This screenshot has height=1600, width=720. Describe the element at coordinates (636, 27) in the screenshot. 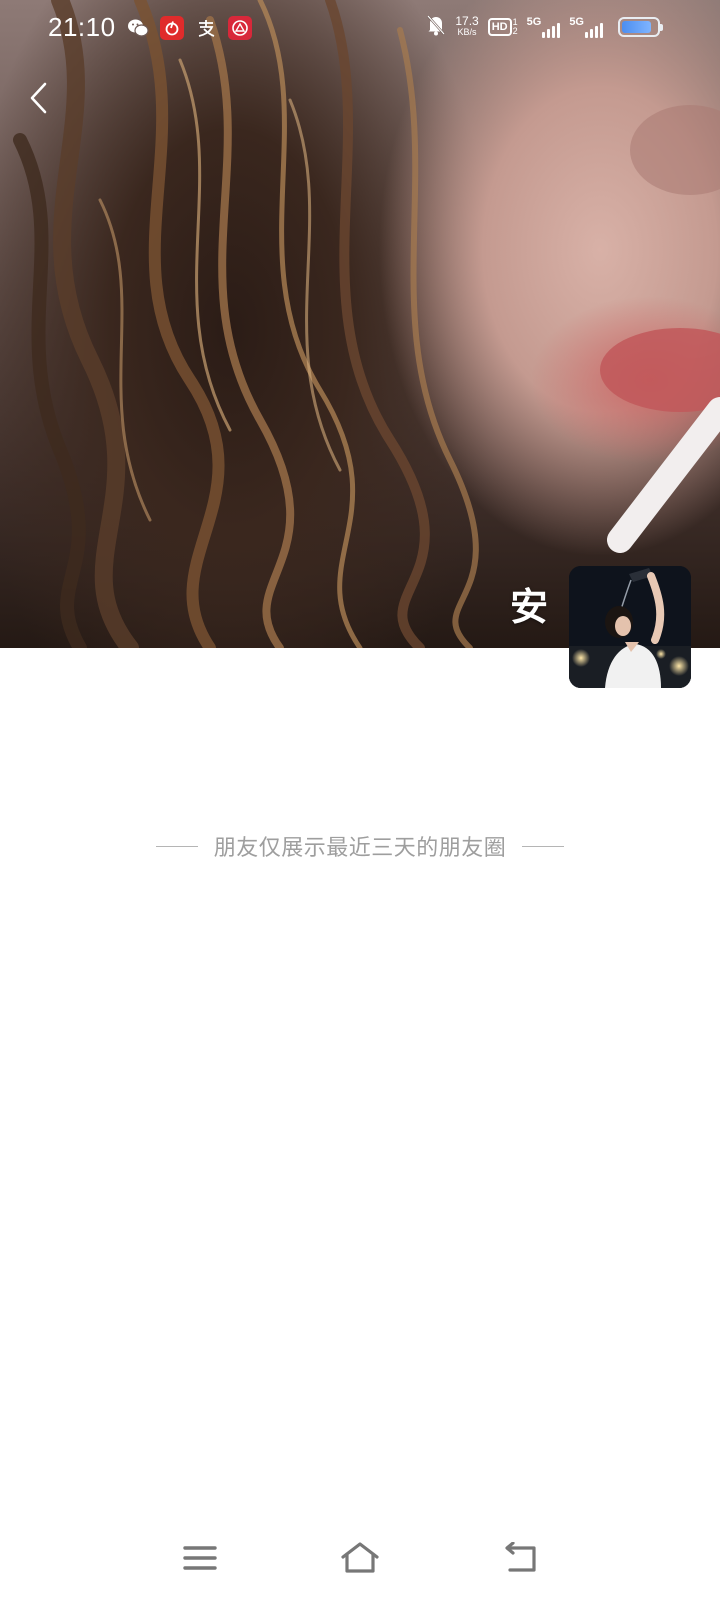

I see `battery-level` at that location.